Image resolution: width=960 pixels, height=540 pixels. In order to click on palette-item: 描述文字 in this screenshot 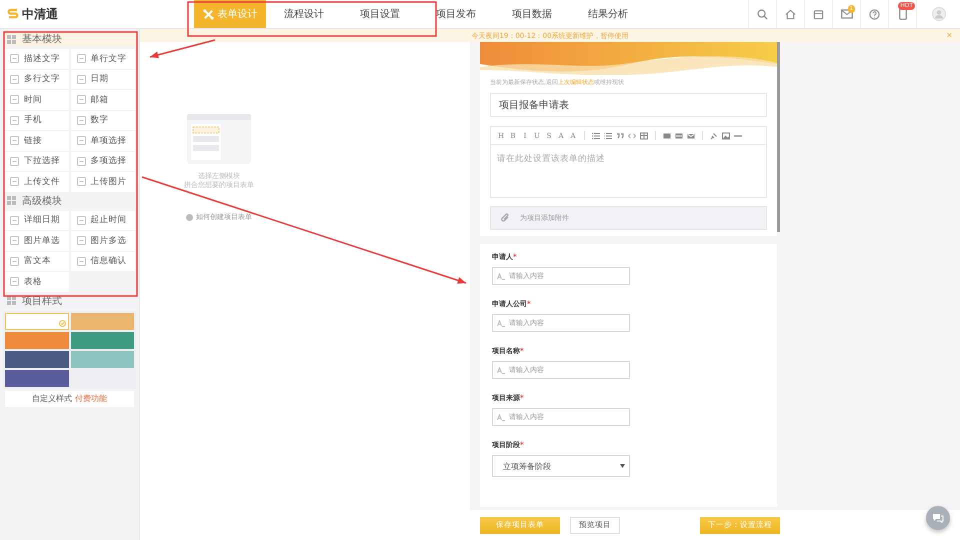, I will do `click(36, 58)`.